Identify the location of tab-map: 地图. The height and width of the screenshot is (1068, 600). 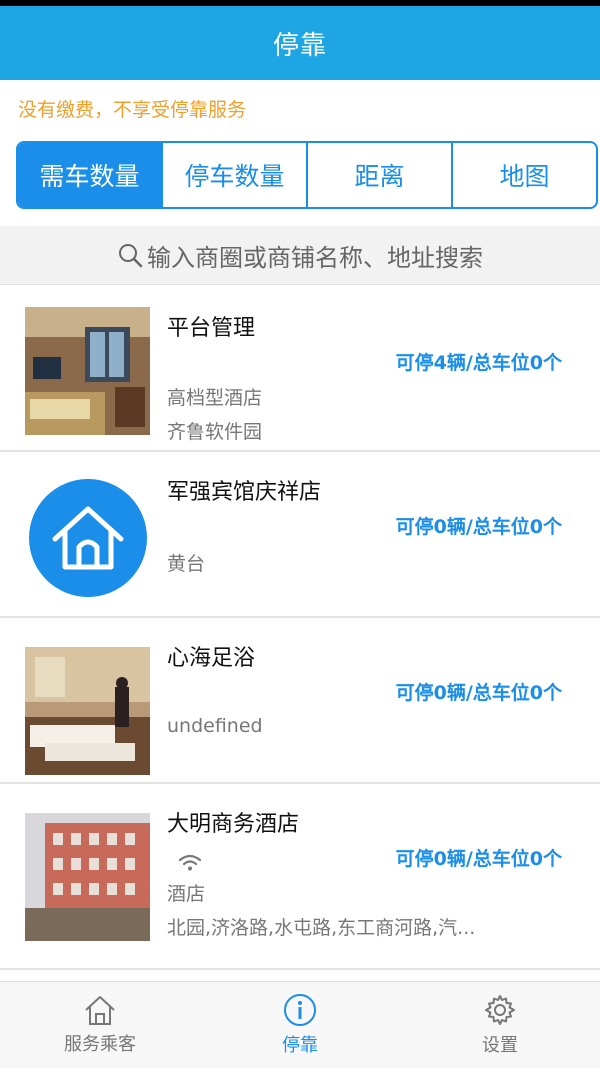
(524, 175).